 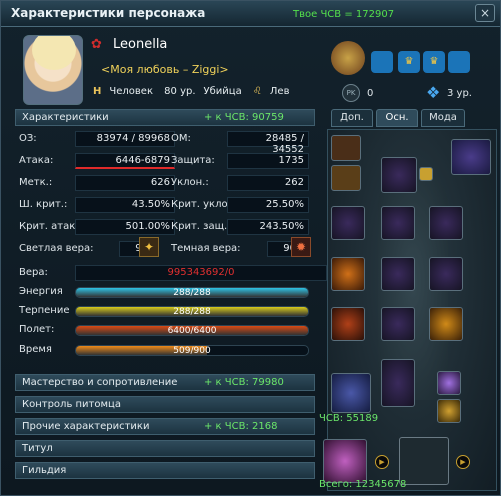 I want to click on slot-shoulders, so click(x=398, y=223).